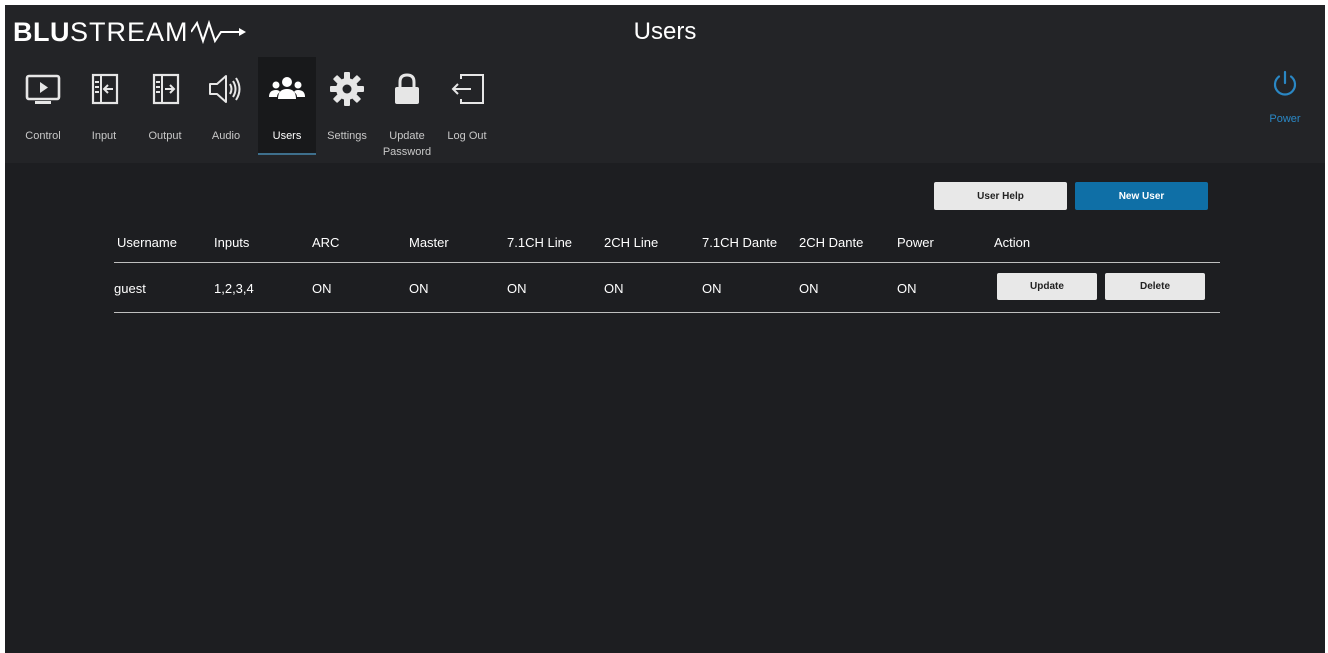 This screenshot has height=653, width=1328. What do you see at coordinates (614, 288) in the screenshot?
I see `cell-2ch-line: ON` at bounding box center [614, 288].